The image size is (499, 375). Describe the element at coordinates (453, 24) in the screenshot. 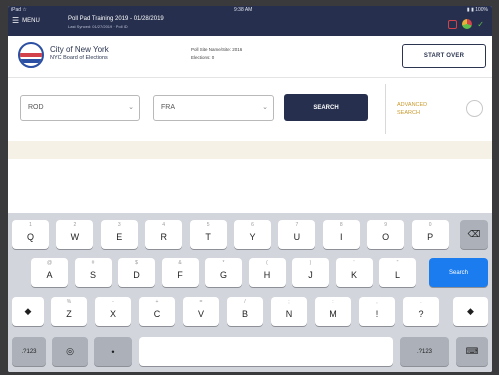

I see `alert-icon` at that location.